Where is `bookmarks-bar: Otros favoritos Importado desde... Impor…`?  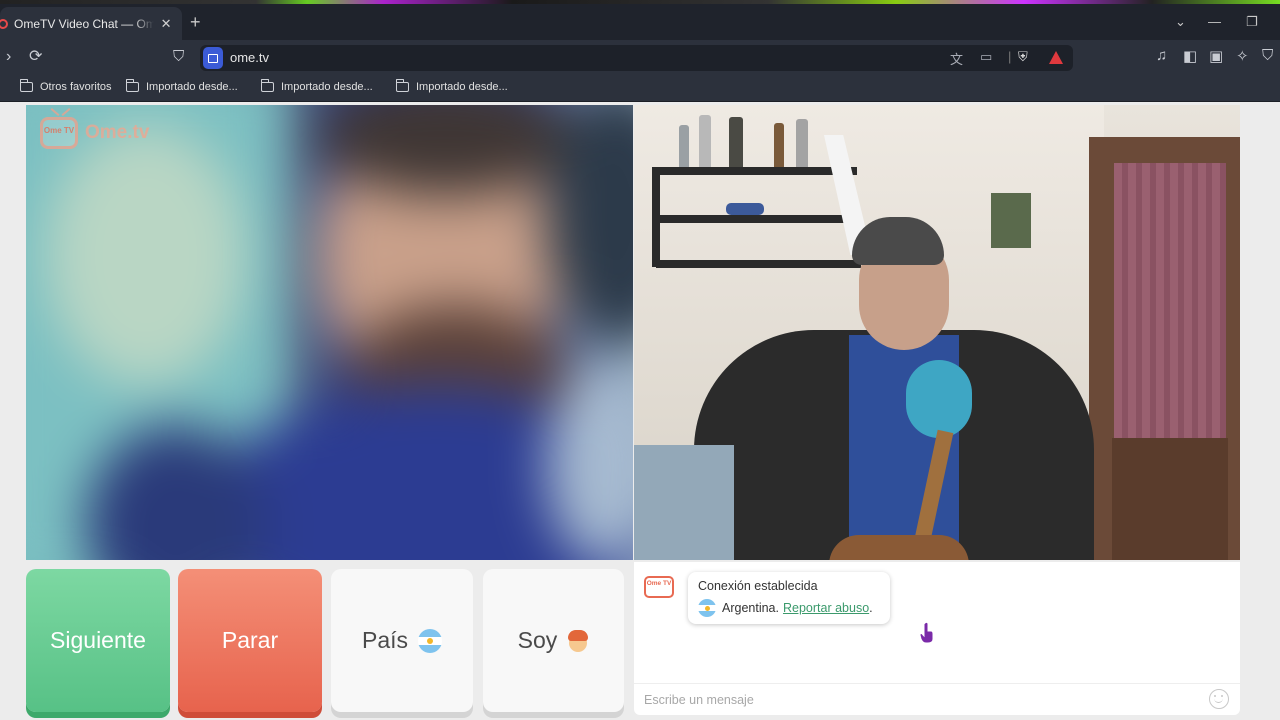 bookmarks-bar: Otros favoritos Importado desde... Impor… is located at coordinates (640, 88).